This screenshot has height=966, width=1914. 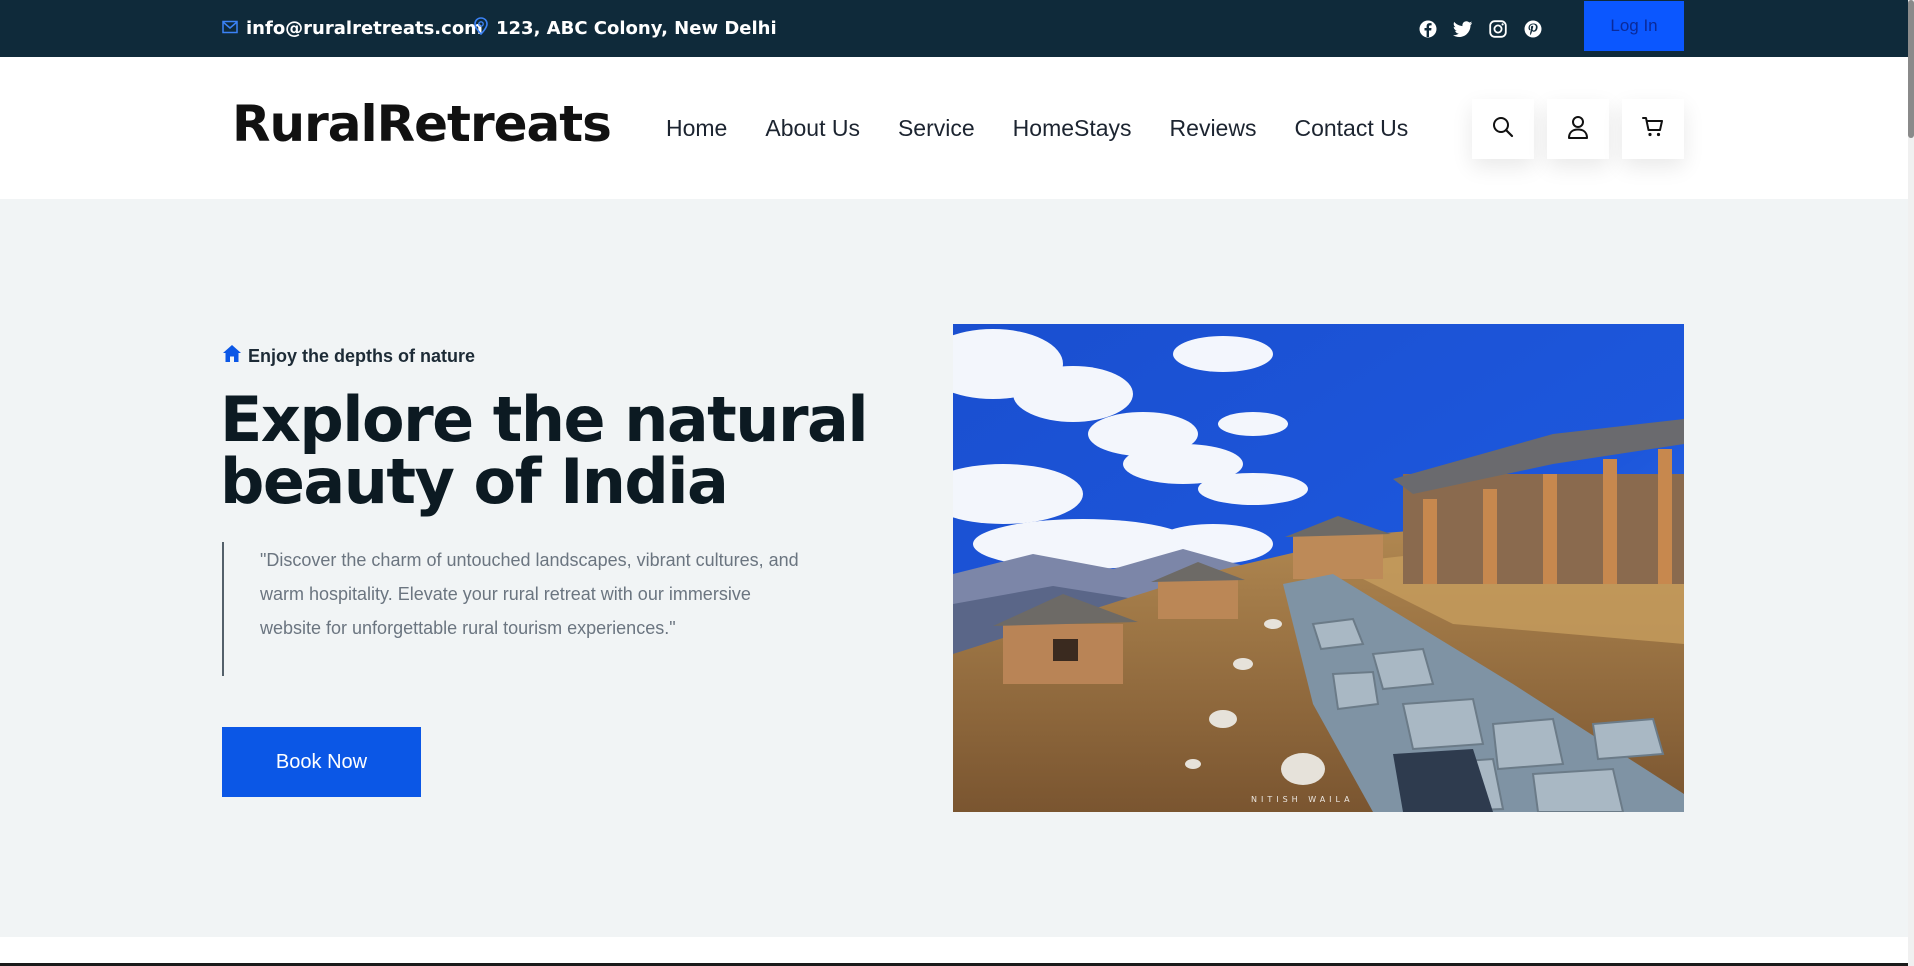 I want to click on nav-about-us: About Us, so click(x=812, y=128).